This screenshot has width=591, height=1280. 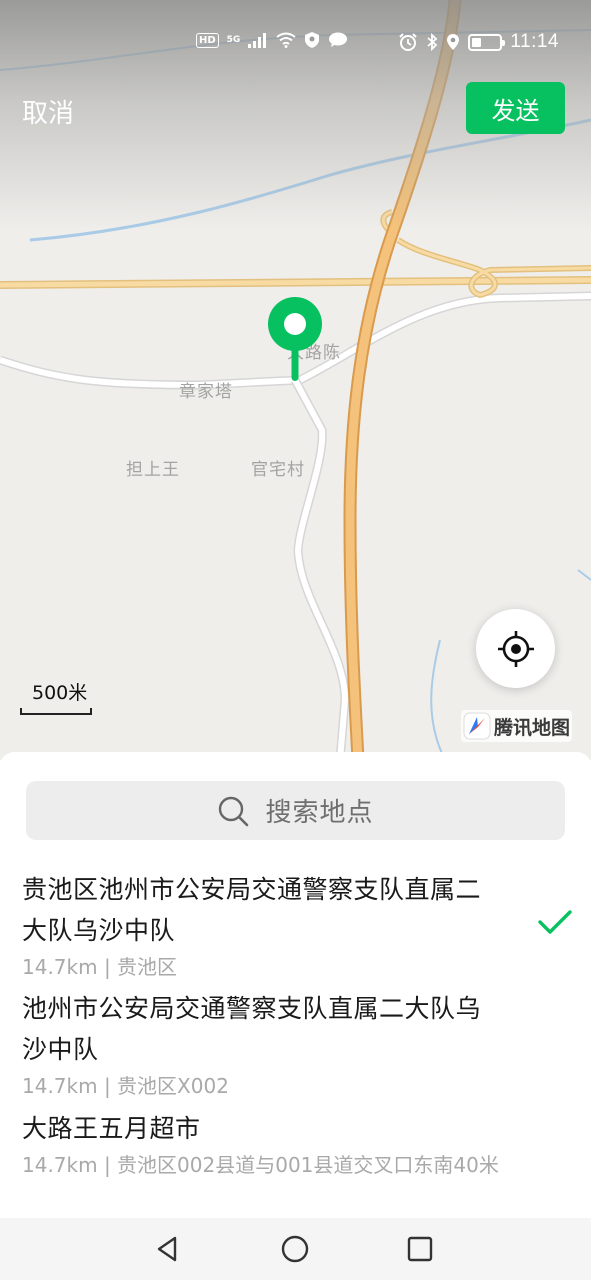 I want to click on map-provider-label: 腾讯地图, so click(x=532, y=727).